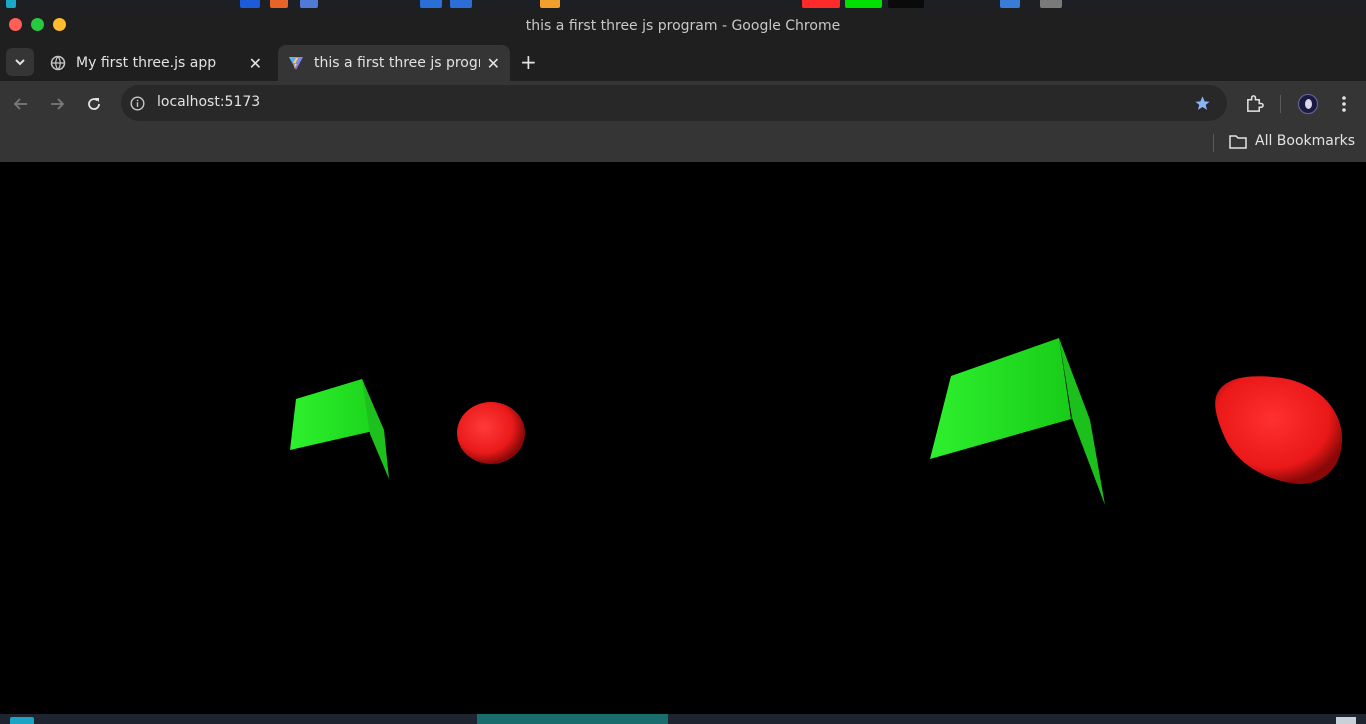 This screenshot has height=724, width=1366. I want to click on extensions-icon, so click(1254, 103).